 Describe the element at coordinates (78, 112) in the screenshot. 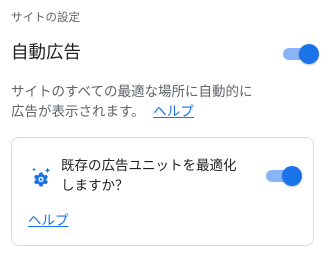

I see `description-line-2-text: 広告が表示されます。` at that location.